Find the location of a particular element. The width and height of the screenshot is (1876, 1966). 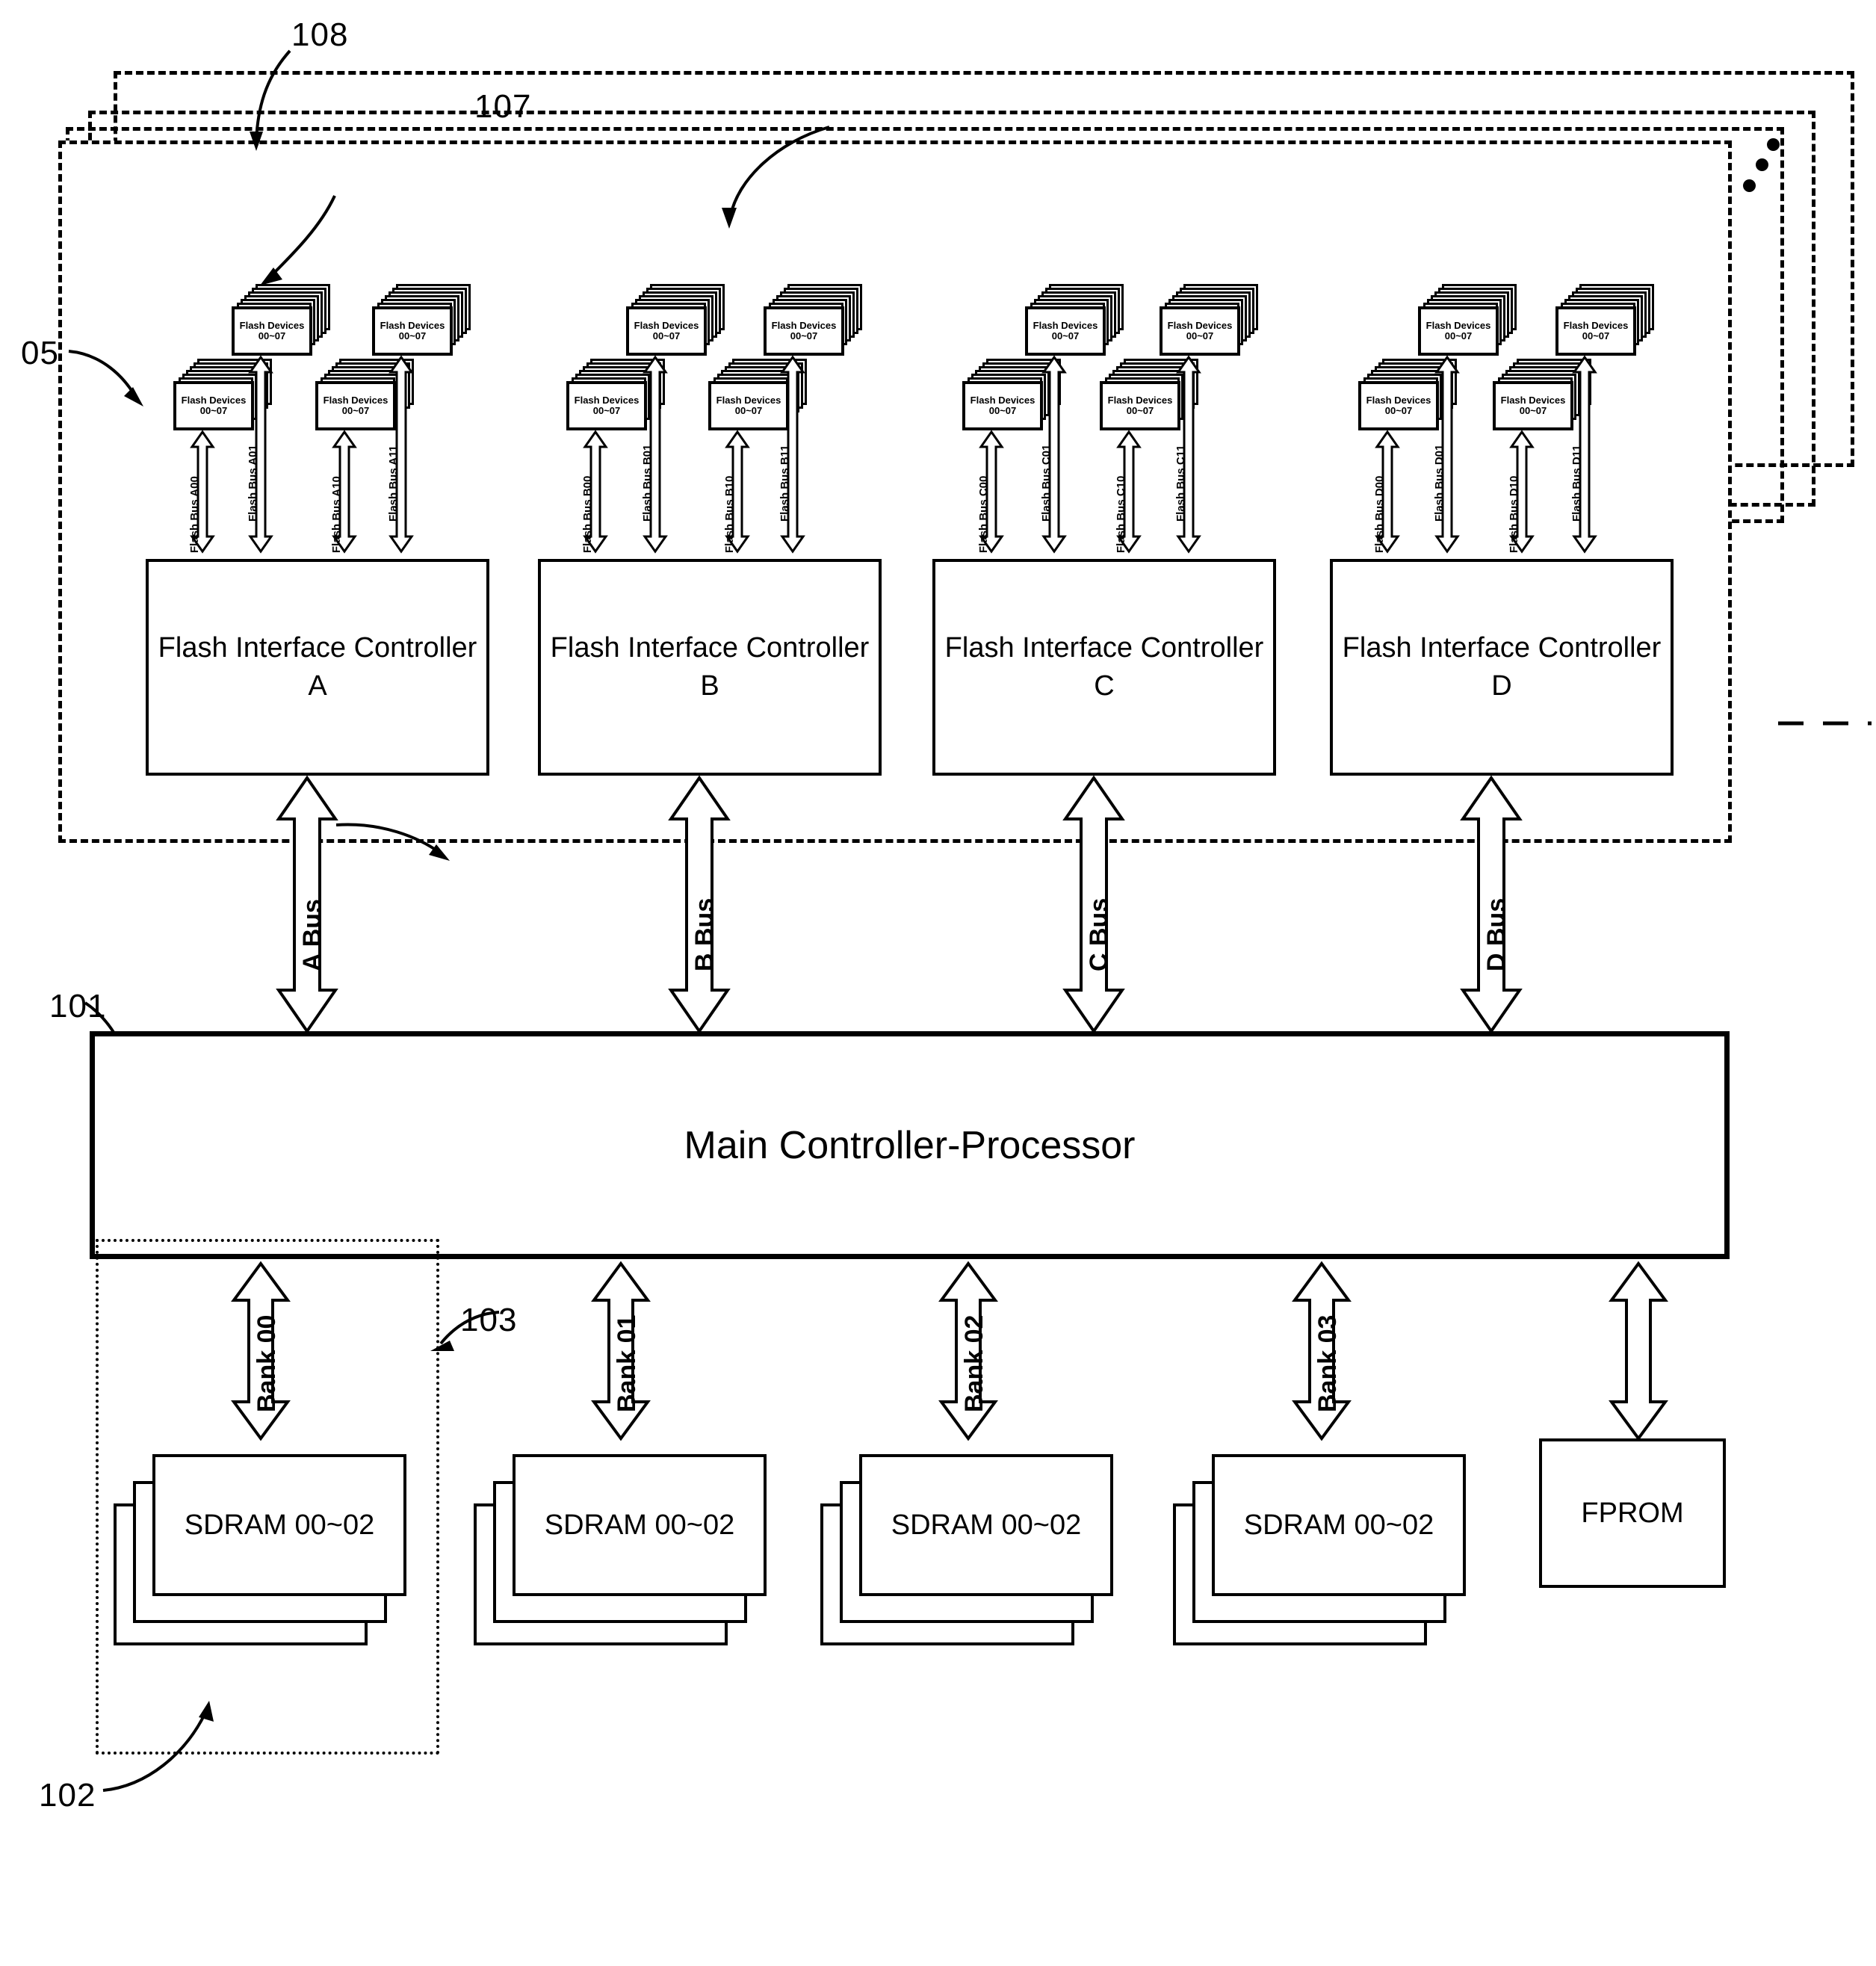

flash-bus-label: Flash Bus A01 is located at coordinates (253, 483).